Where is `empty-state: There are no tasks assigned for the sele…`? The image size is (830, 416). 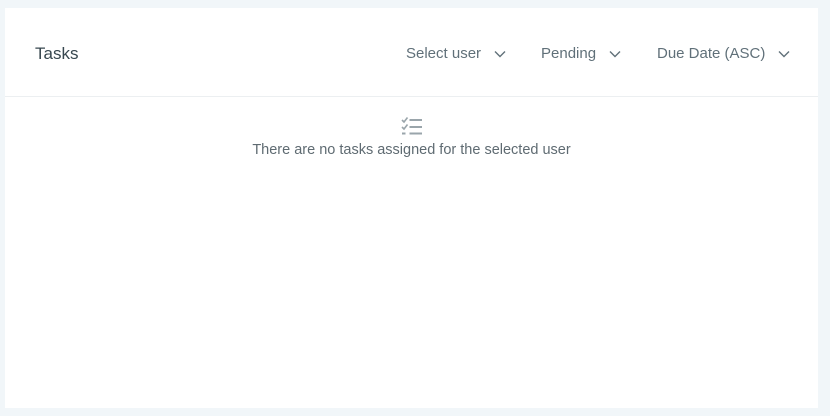
empty-state: There are no tasks assigned for the sele… is located at coordinates (411, 137).